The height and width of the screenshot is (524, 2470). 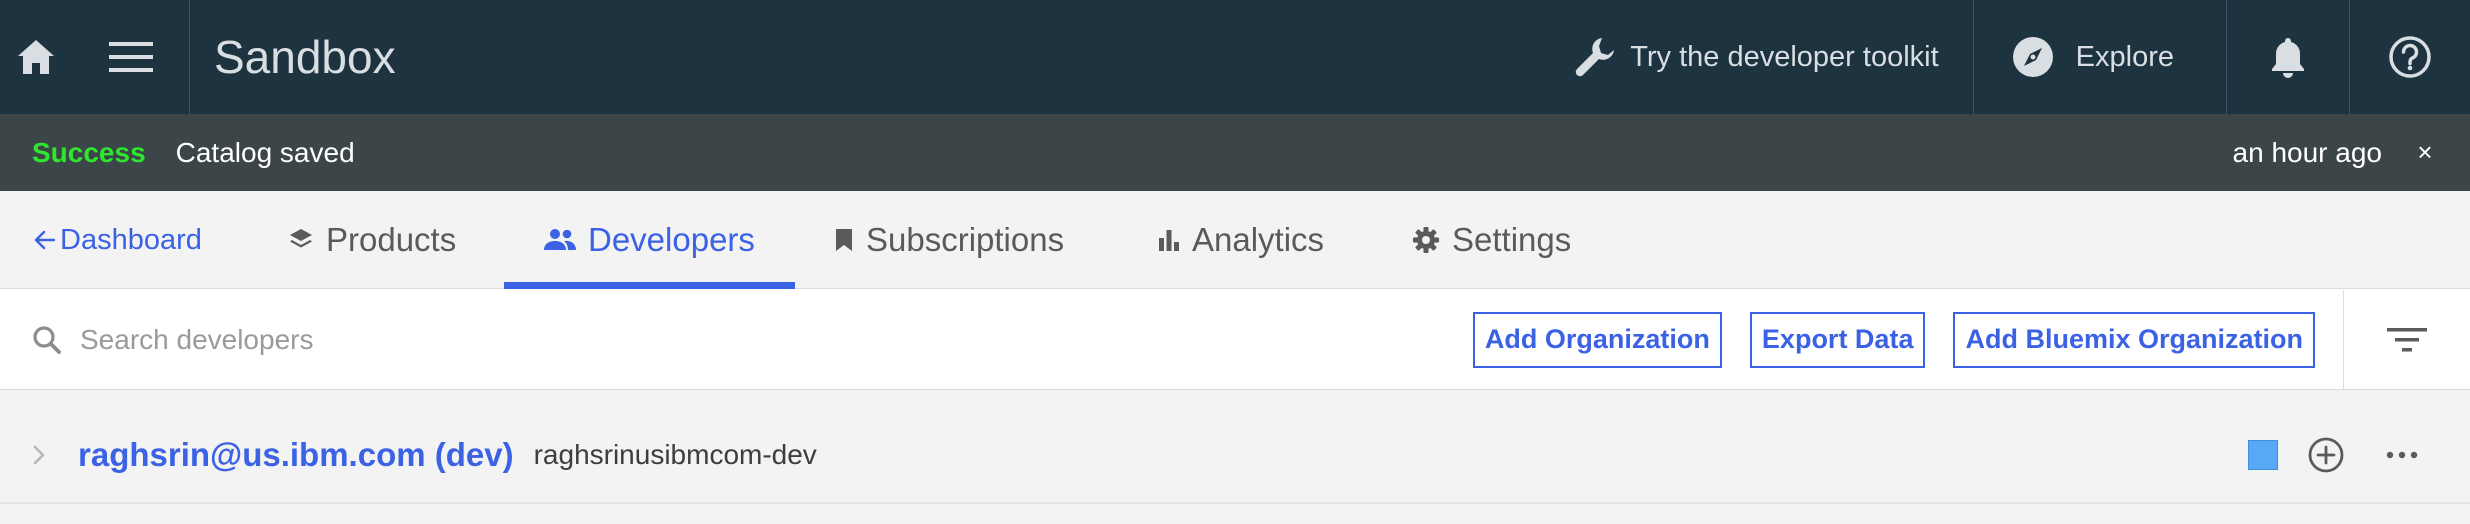 What do you see at coordinates (1258, 239) in the screenshot?
I see `tab-analytics-label: Analytics` at bounding box center [1258, 239].